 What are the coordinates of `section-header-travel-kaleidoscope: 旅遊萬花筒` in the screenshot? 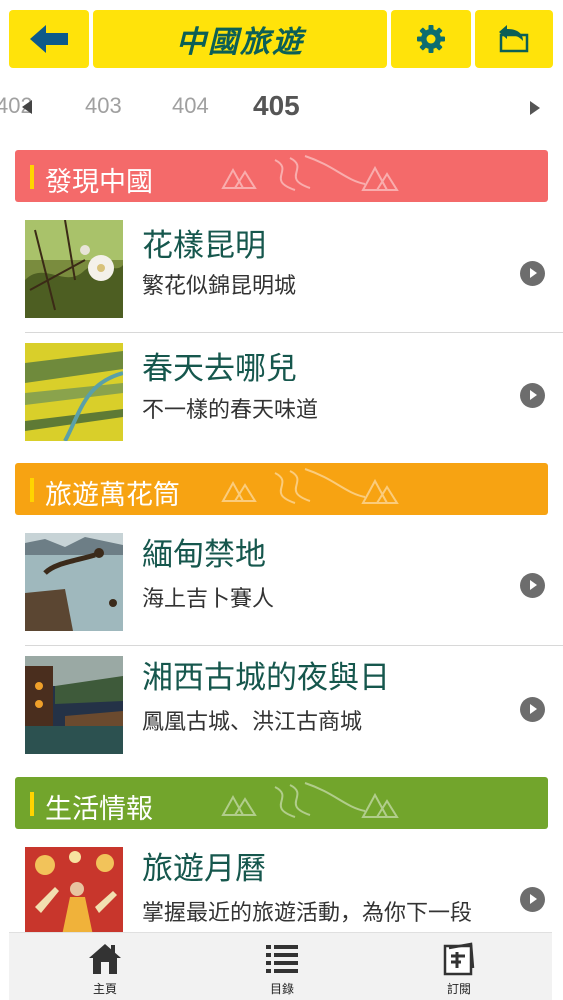 It's located at (281, 489).